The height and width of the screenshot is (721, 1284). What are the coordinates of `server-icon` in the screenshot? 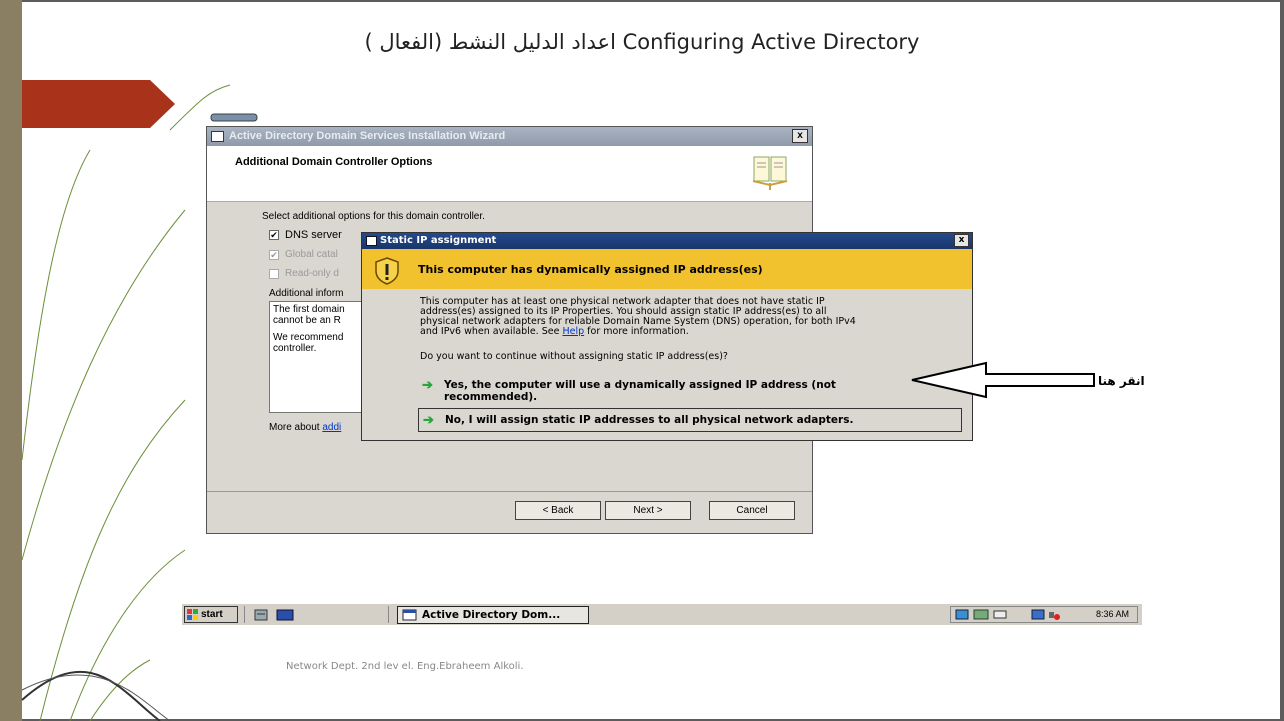 It's located at (234, 117).